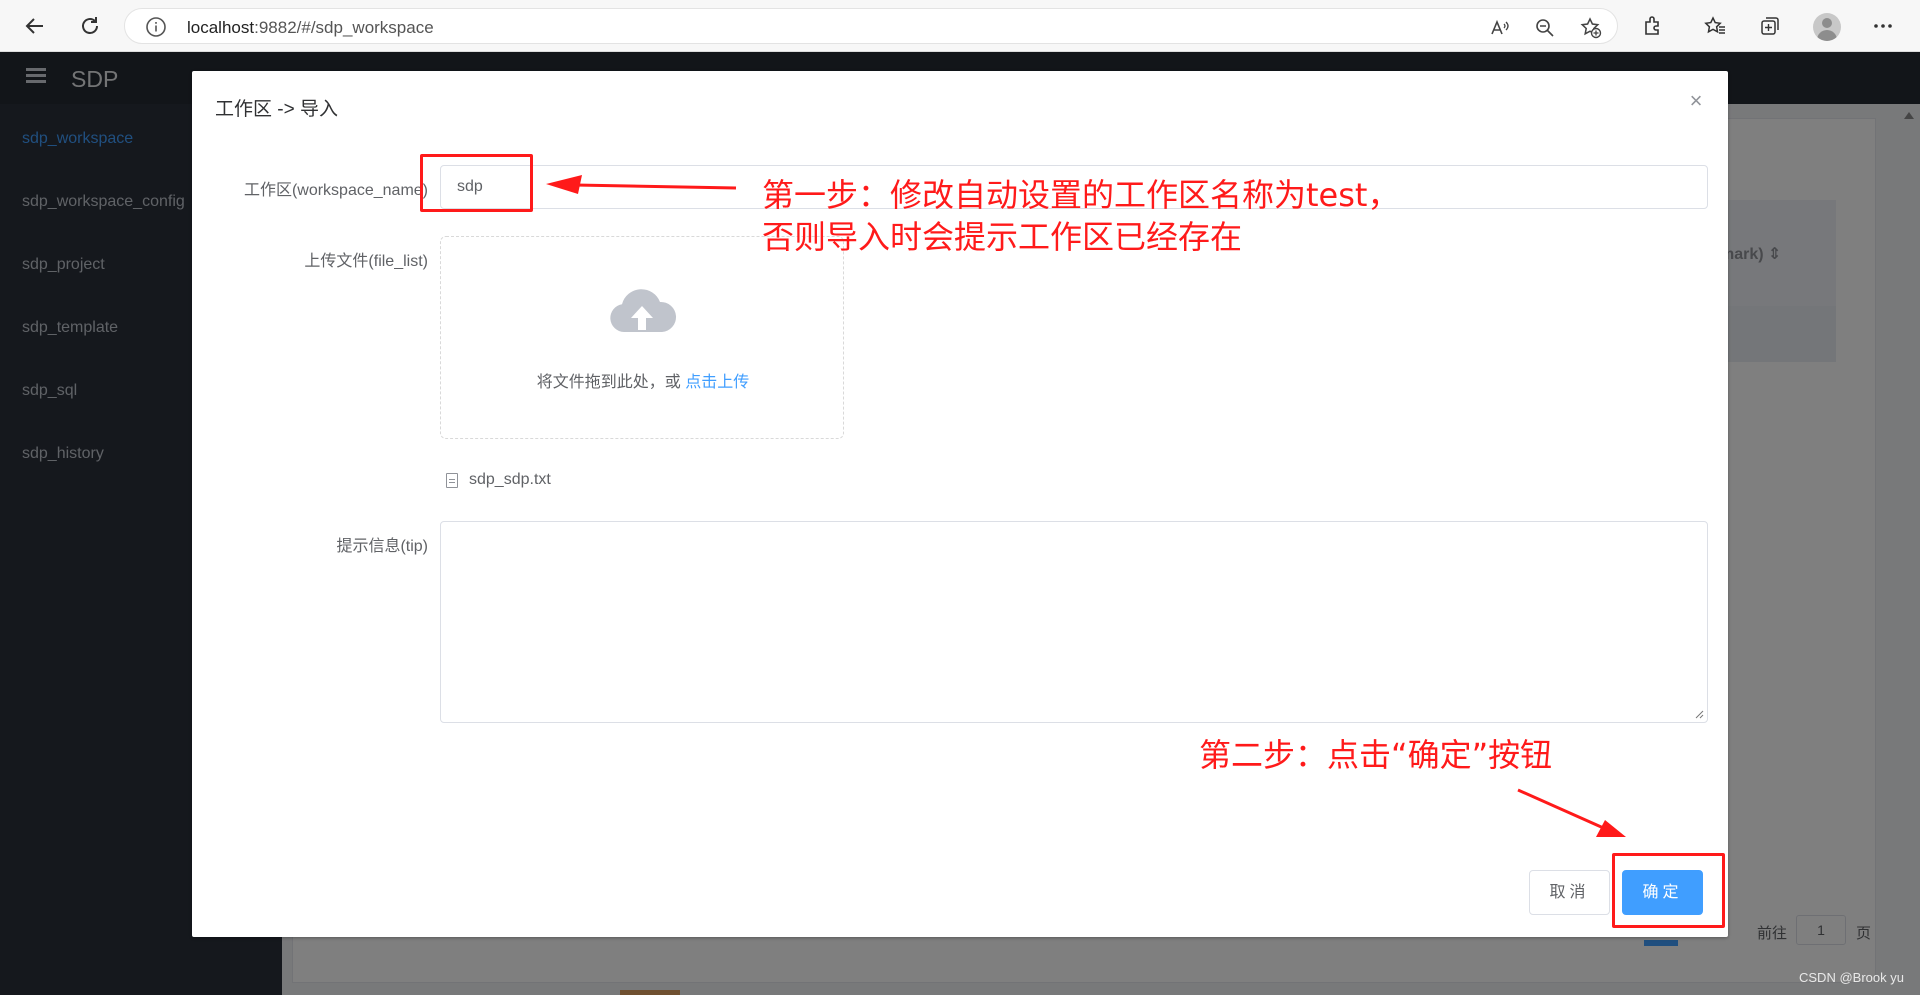 Image resolution: width=1920 pixels, height=995 pixels. I want to click on zoom-out-icon, so click(1545, 28).